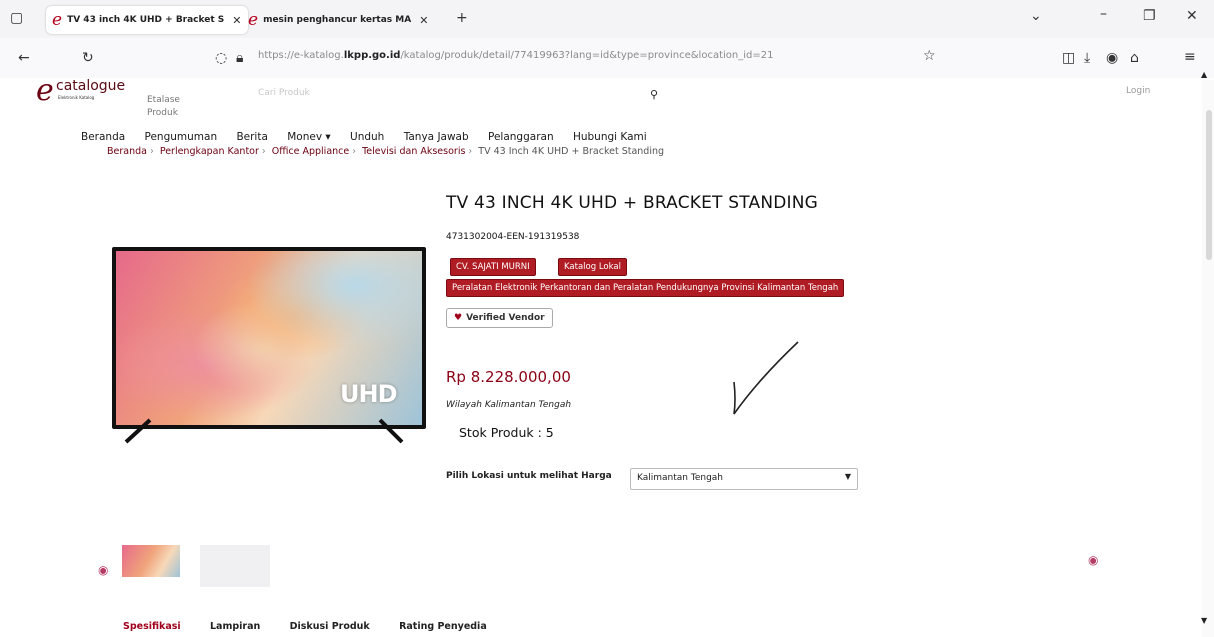 This screenshot has width=1214, height=637. What do you see at coordinates (505, 318) in the screenshot?
I see `verified-label: Verified Vendor` at bounding box center [505, 318].